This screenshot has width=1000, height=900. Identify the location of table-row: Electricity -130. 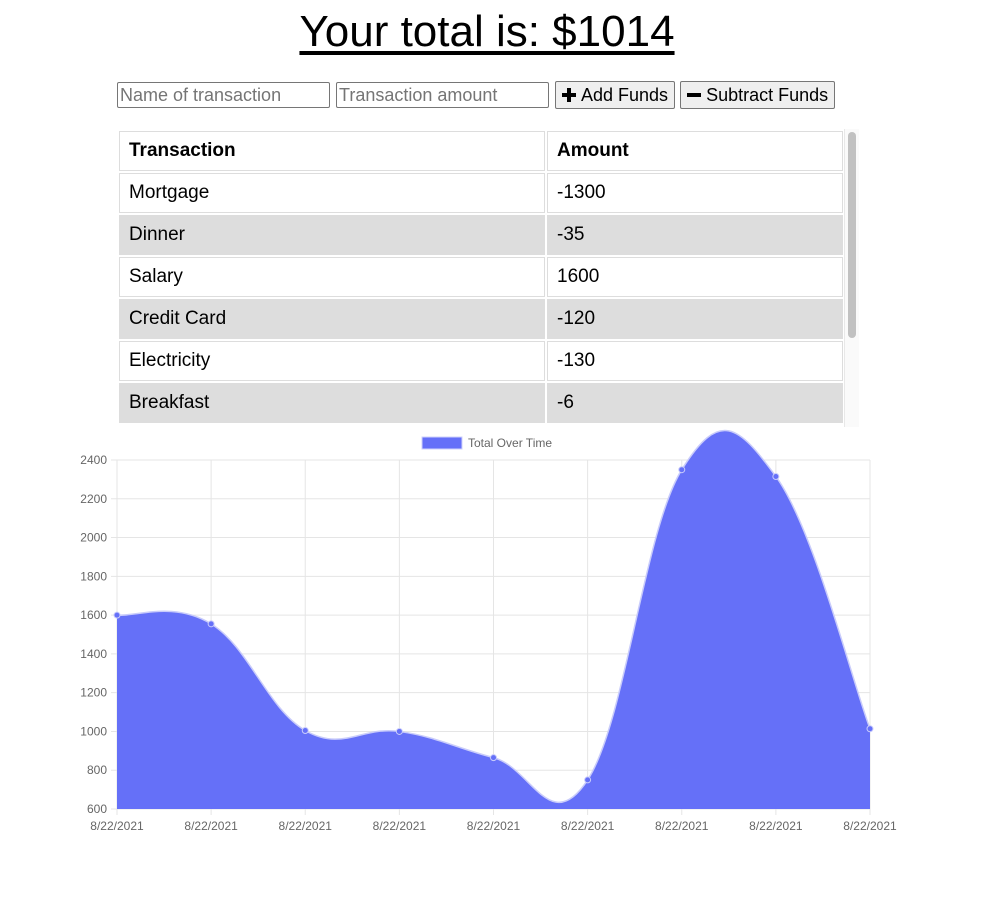
(481, 361).